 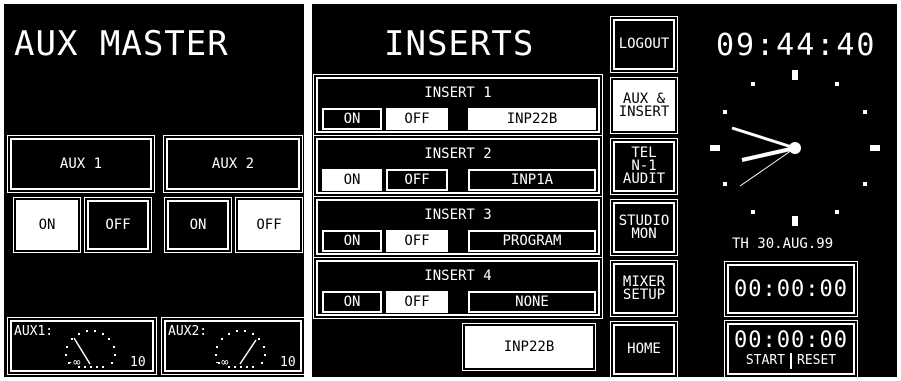 I want to click on timer-1: 00:00:00, so click(x=791, y=289).